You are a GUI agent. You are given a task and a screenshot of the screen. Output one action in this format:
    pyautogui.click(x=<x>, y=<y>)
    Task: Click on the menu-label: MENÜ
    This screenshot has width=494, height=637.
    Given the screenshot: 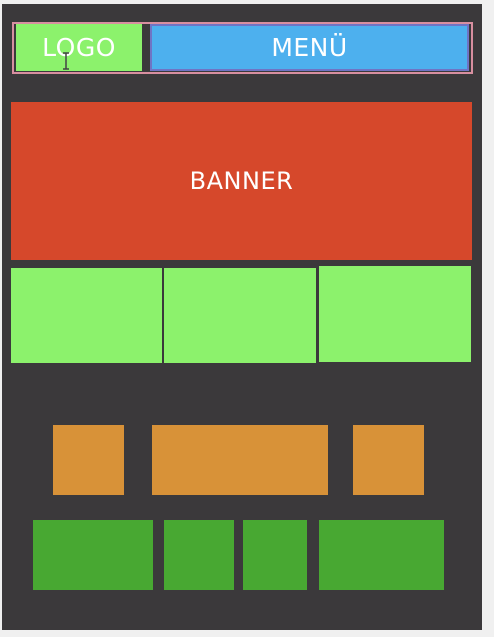 What is the action you would take?
    pyautogui.click(x=309, y=47)
    